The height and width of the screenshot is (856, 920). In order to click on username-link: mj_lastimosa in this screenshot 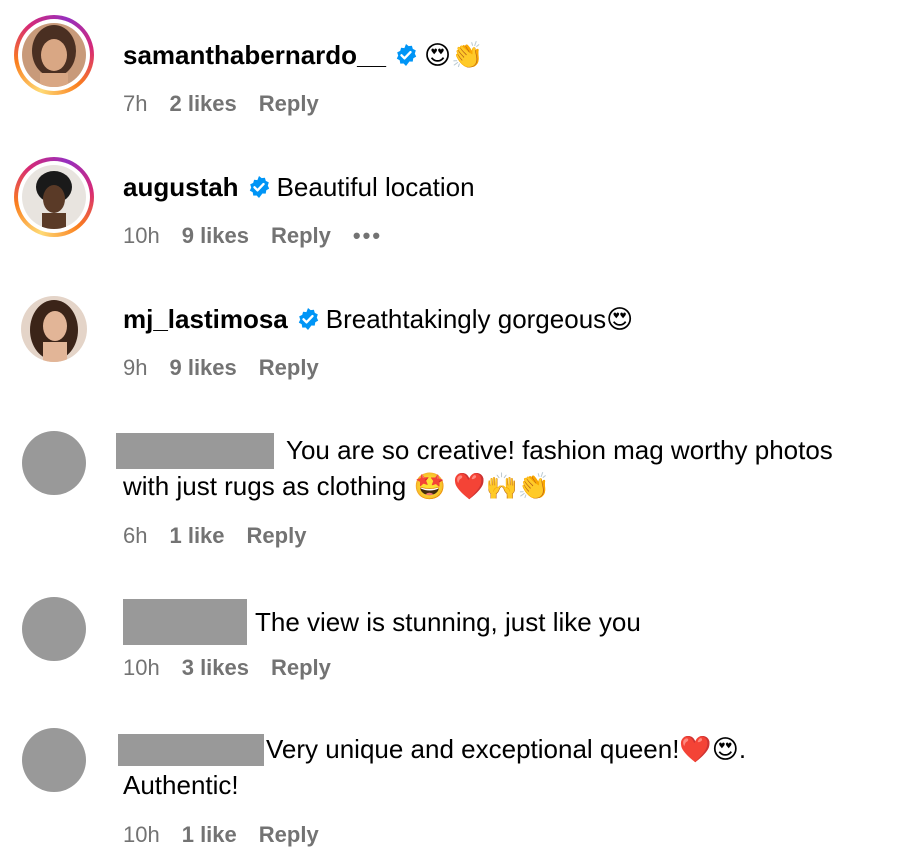, I will do `click(205, 319)`.